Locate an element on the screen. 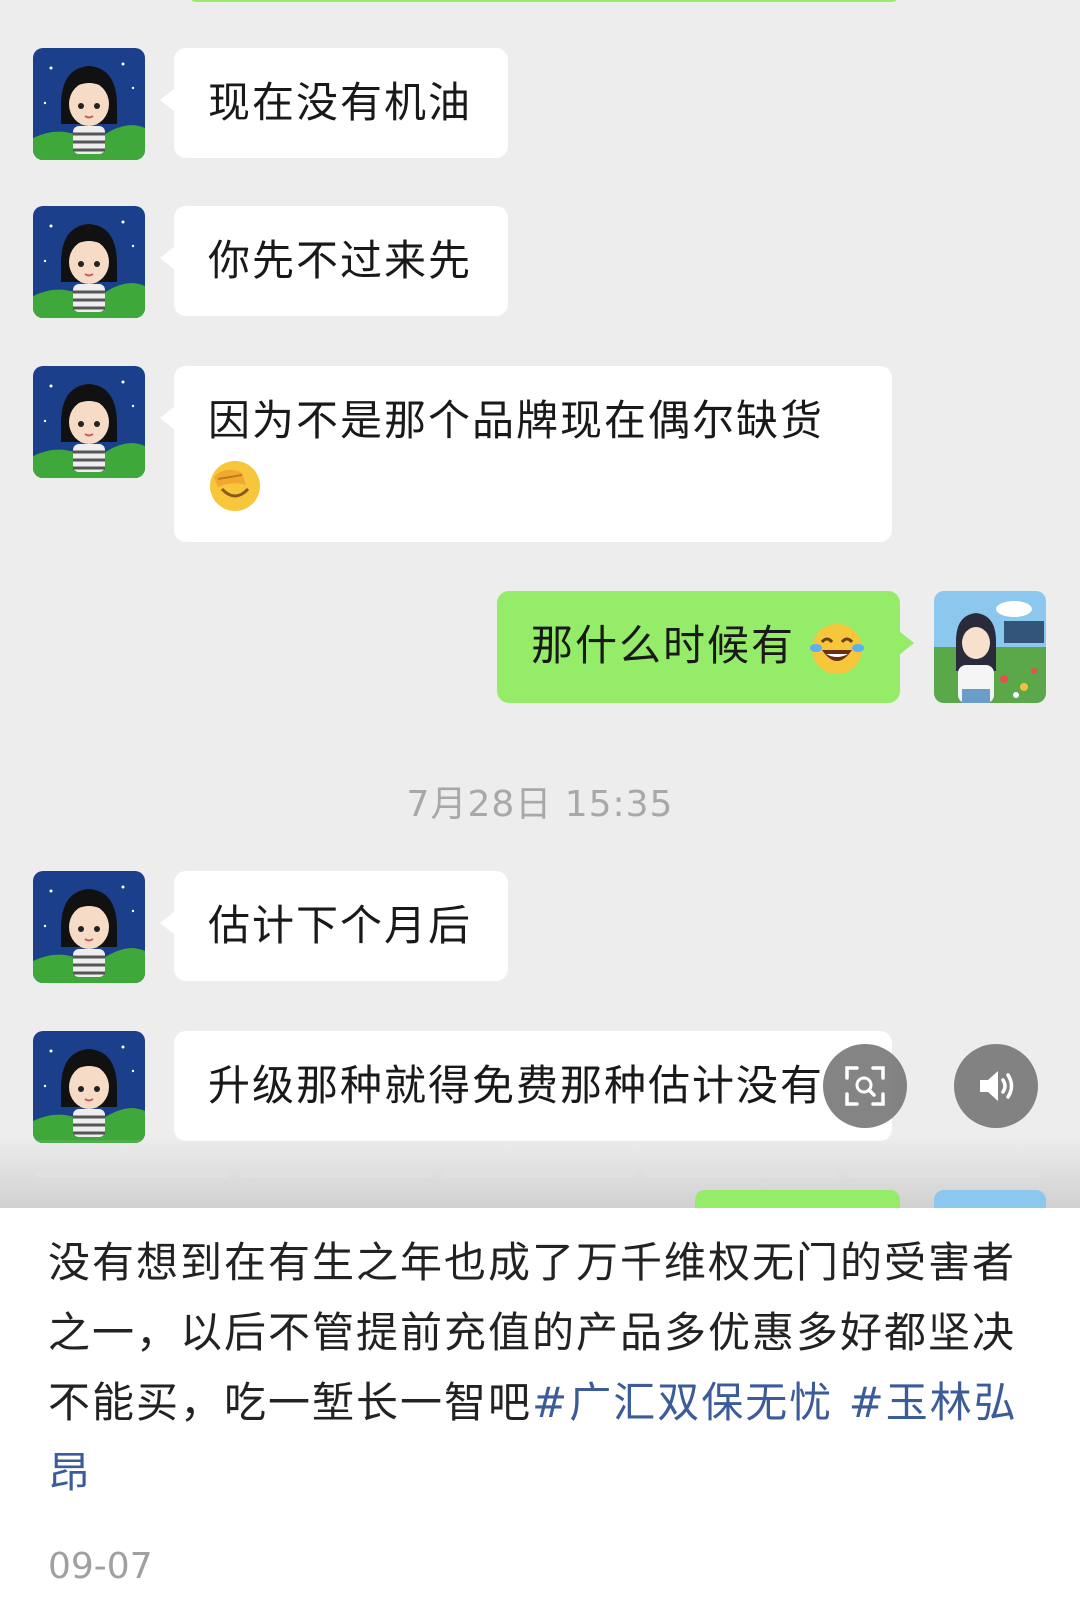 Image resolution: width=1080 pixels, height=1622 pixels. message-text: 升级那种就得免费那种估计没有 is located at coordinates (516, 1085).